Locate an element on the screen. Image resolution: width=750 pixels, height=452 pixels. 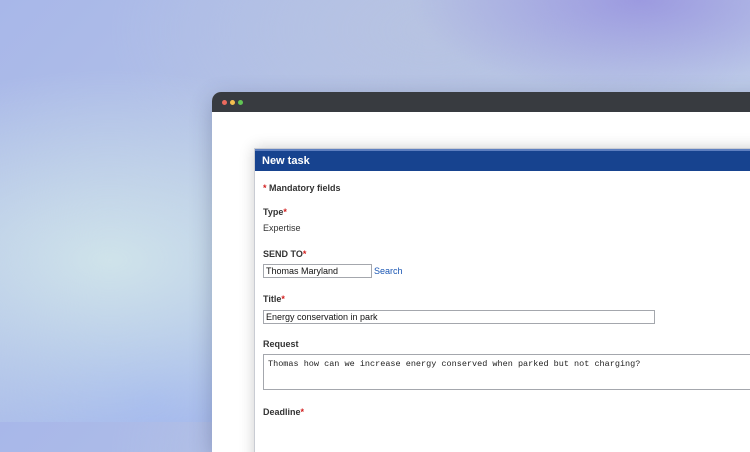
send-to-required-star: * is located at coordinates (304, 254).